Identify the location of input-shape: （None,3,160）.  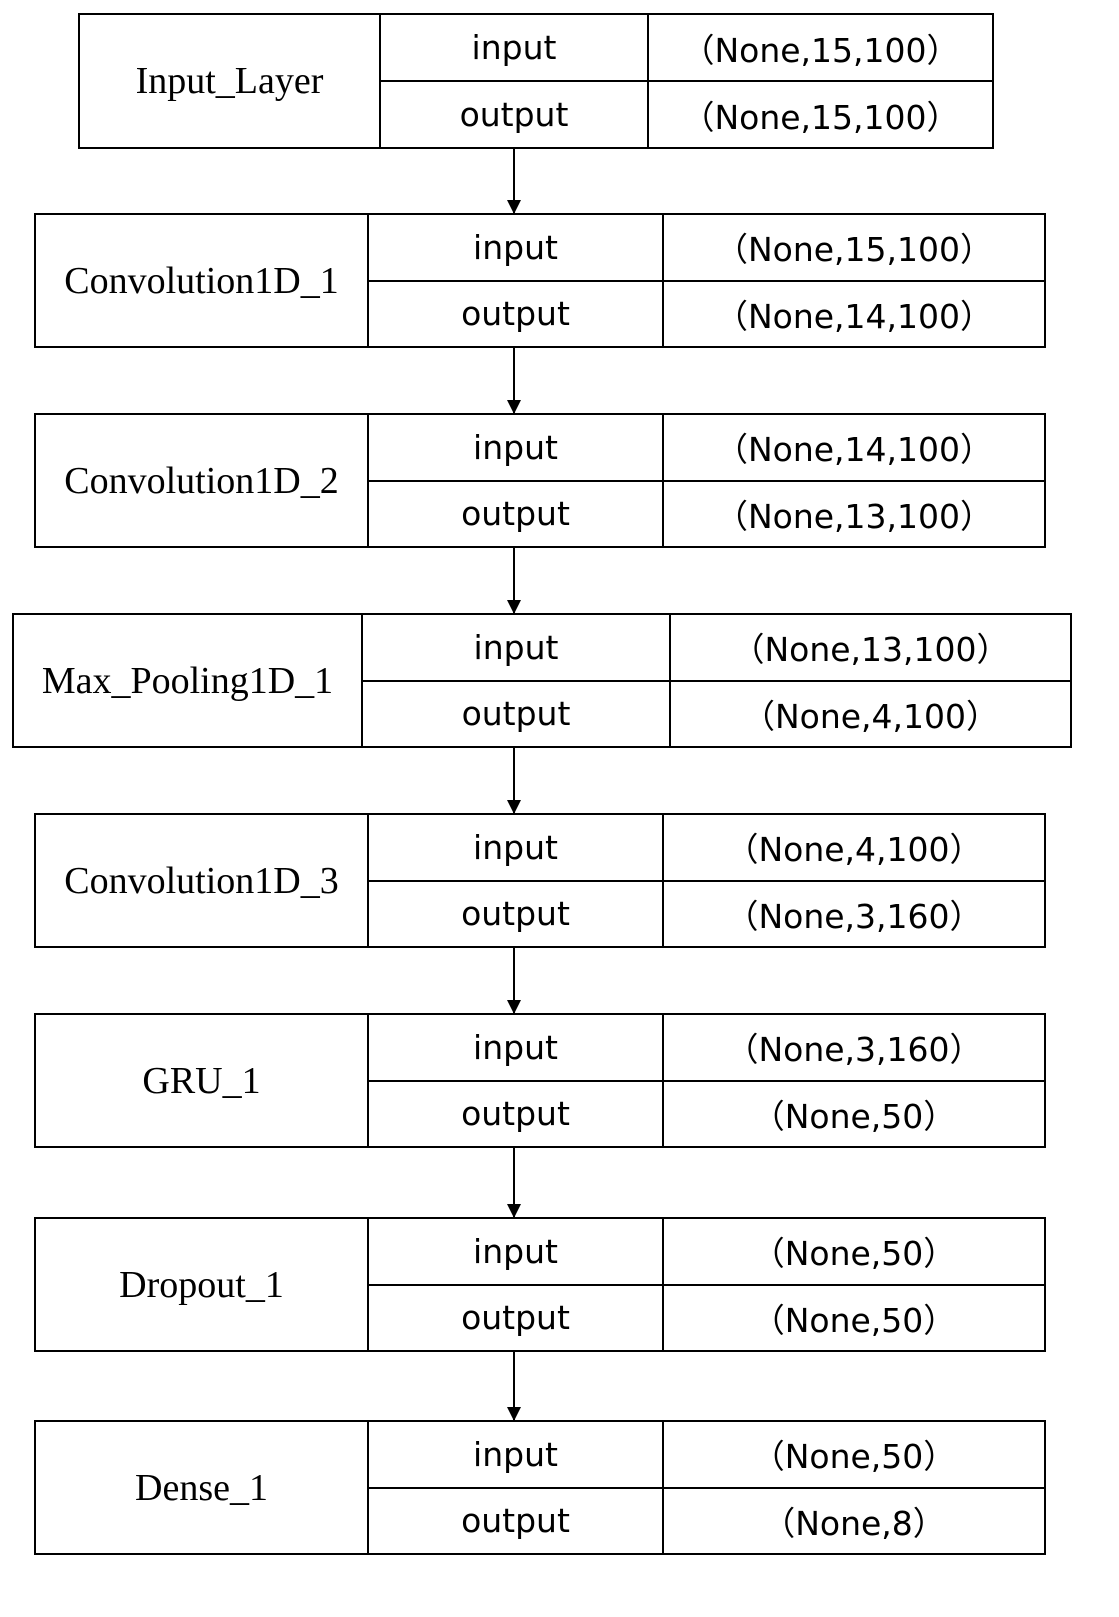
(854, 1050).